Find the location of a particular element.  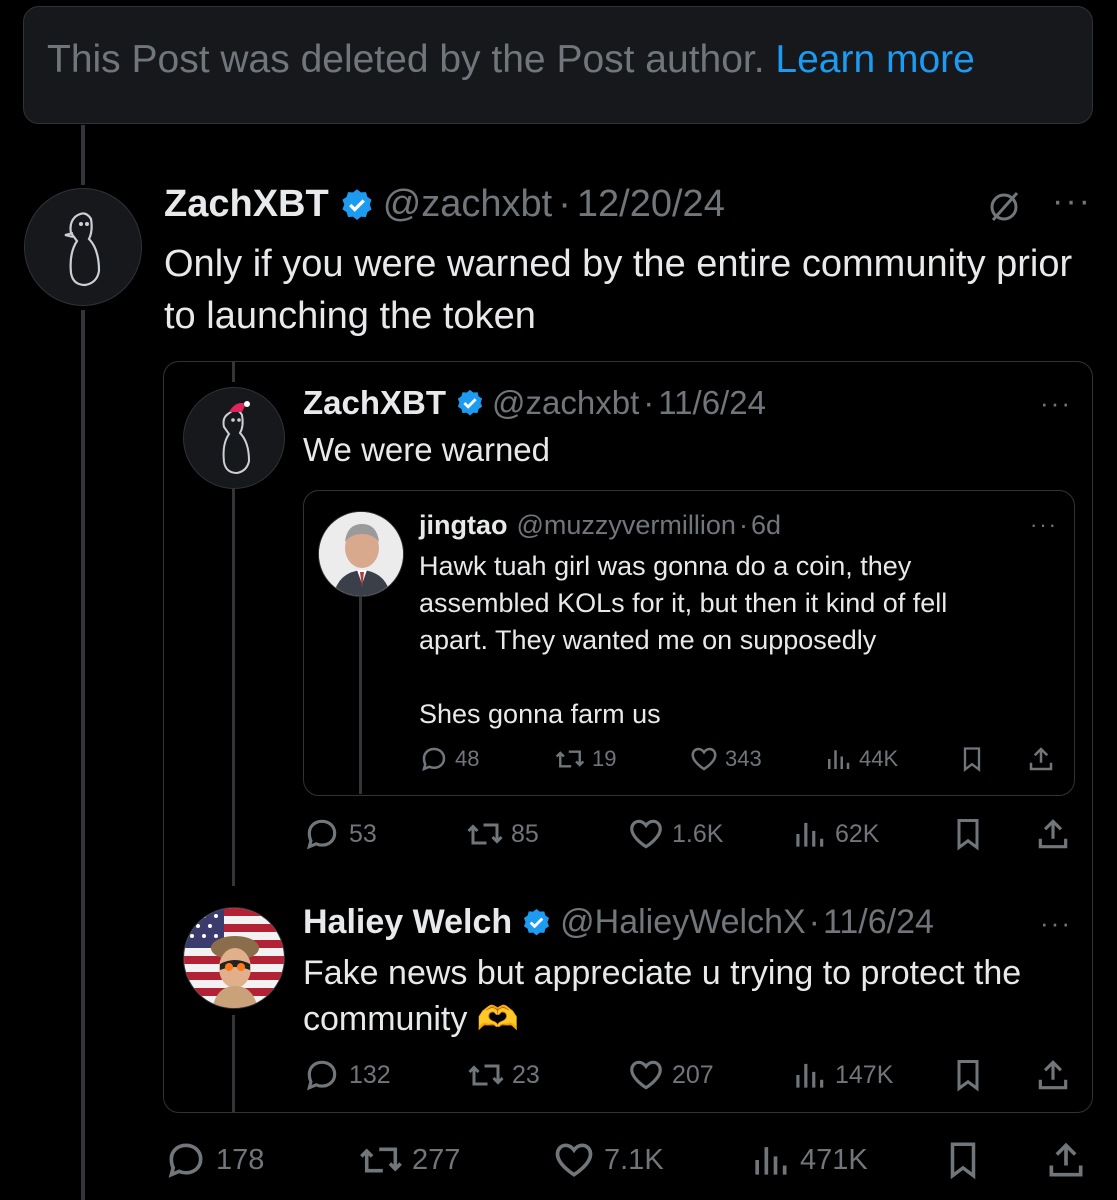

reply-post-header: Haliey Welch @HalieyWelchX · 11/6/24 is located at coordinates (618, 922).